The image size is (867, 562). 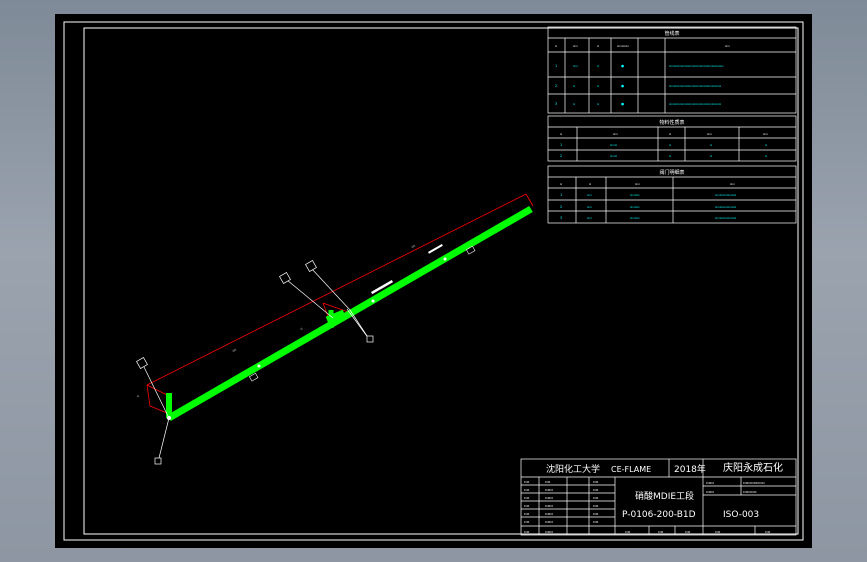 What do you see at coordinates (741, 515) in the screenshot?
I see `drawing-number: ISO-003` at bounding box center [741, 515].